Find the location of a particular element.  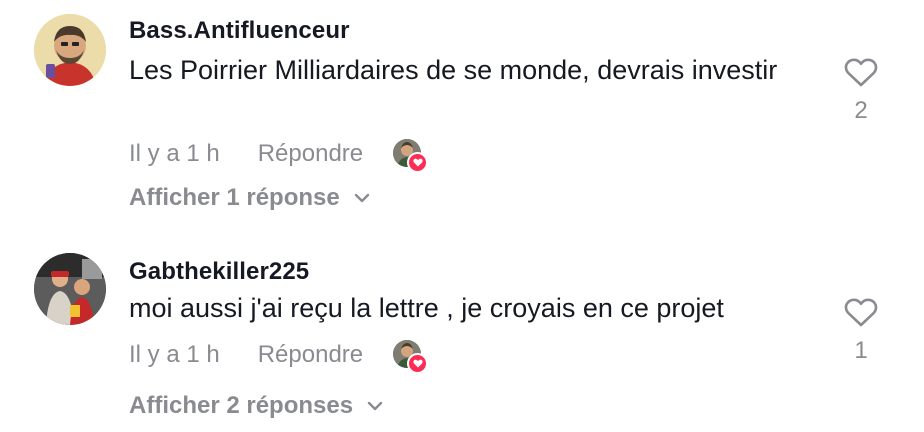

like-section: 2 is located at coordinates (861, 91).